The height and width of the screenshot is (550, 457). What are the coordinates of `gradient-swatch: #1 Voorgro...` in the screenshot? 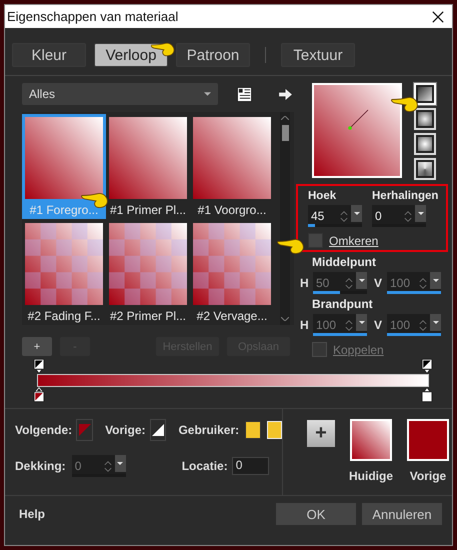 It's located at (232, 166).